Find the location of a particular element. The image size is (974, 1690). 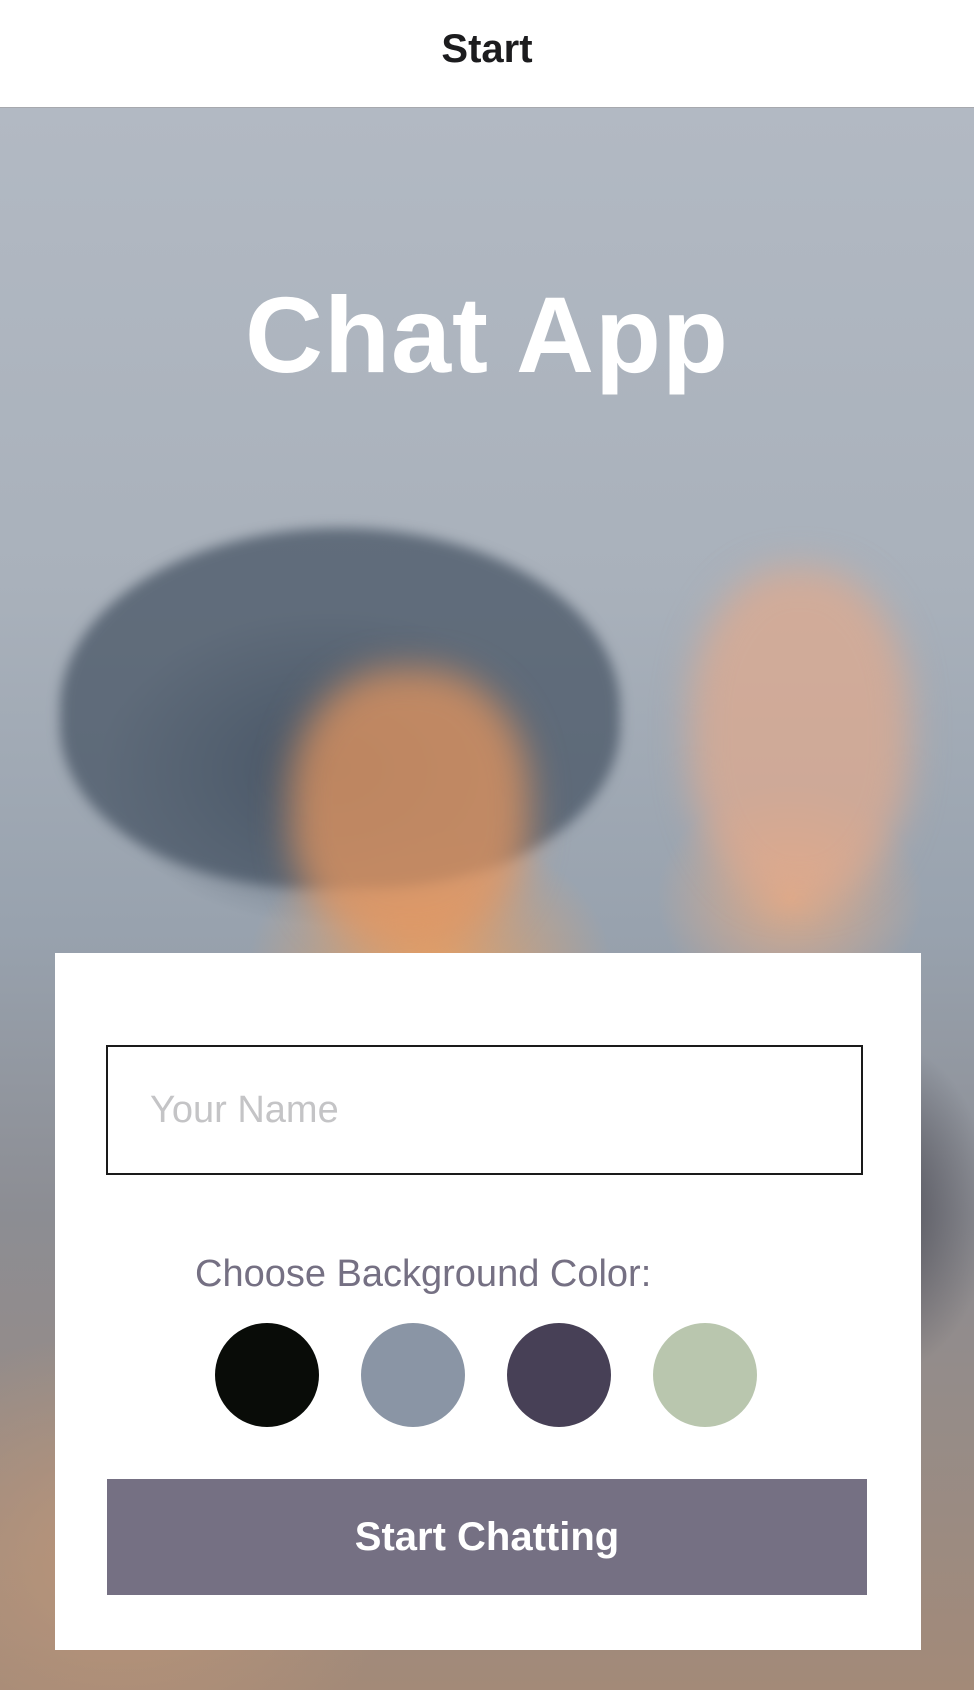

color-swatch-sage-green is located at coordinates (705, 1375).